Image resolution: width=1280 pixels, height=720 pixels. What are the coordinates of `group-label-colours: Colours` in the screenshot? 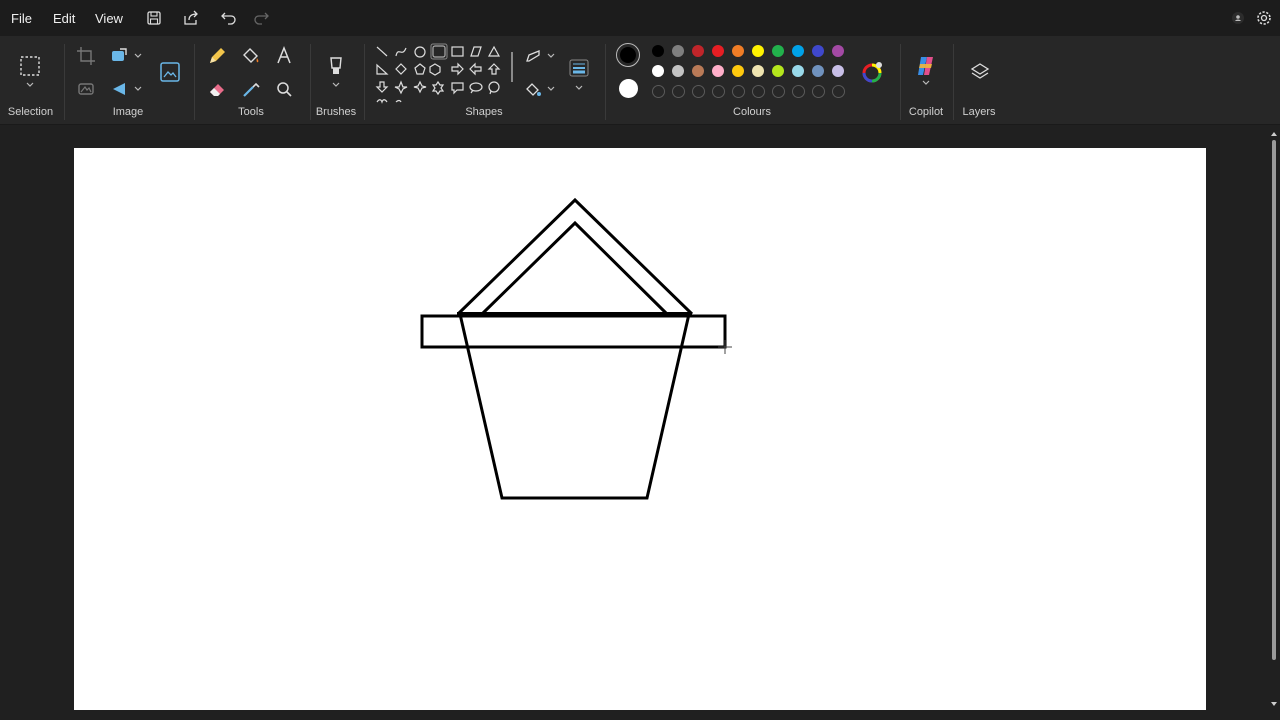 It's located at (752, 112).